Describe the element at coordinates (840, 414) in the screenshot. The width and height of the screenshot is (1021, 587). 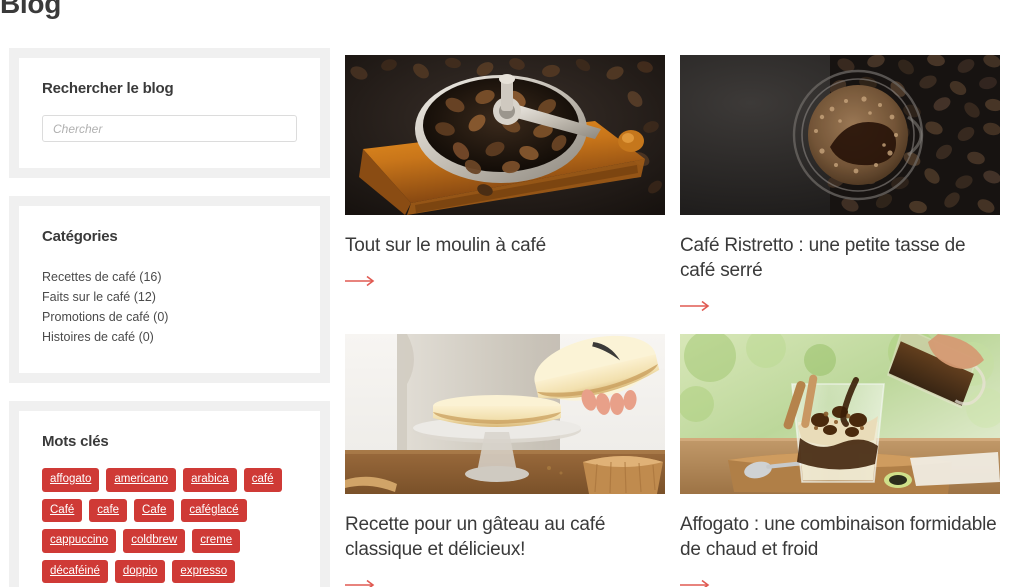
I see `affogato-pour-photo` at that location.